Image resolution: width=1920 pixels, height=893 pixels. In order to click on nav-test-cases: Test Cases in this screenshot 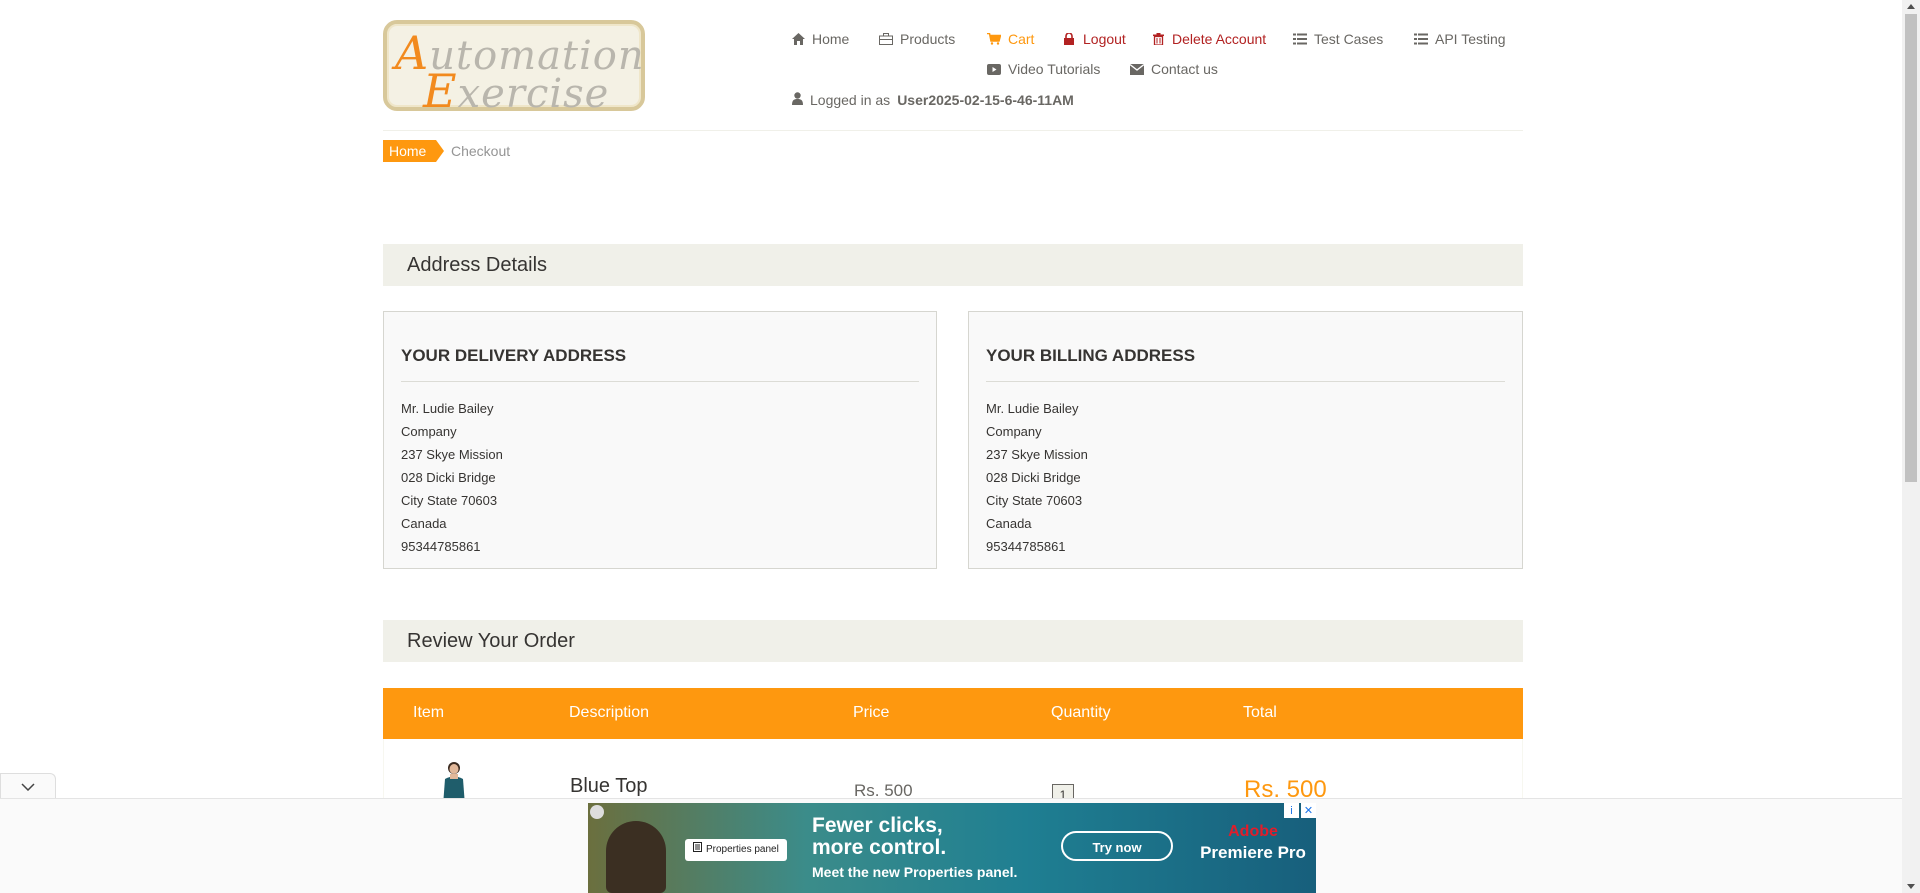, I will do `click(1338, 39)`.